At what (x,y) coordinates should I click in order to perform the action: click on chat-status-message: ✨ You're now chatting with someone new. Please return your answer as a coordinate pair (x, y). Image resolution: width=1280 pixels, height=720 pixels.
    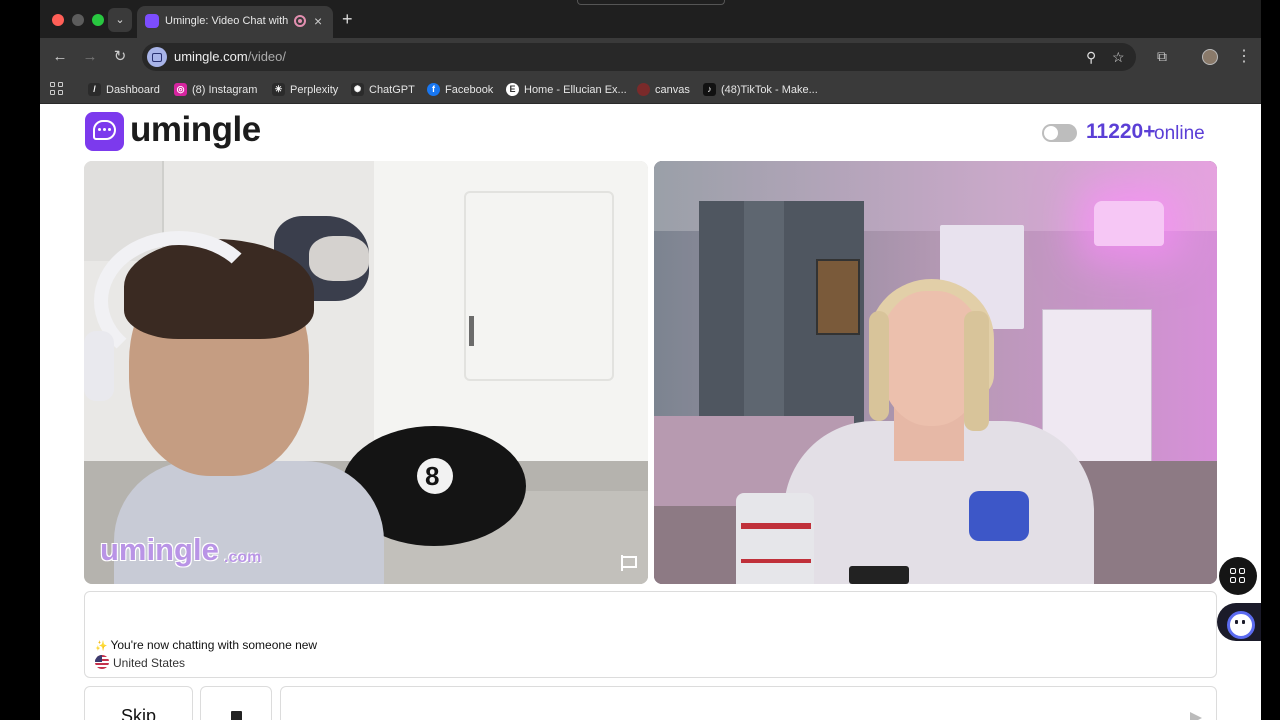
    Looking at the image, I should click on (206, 645).